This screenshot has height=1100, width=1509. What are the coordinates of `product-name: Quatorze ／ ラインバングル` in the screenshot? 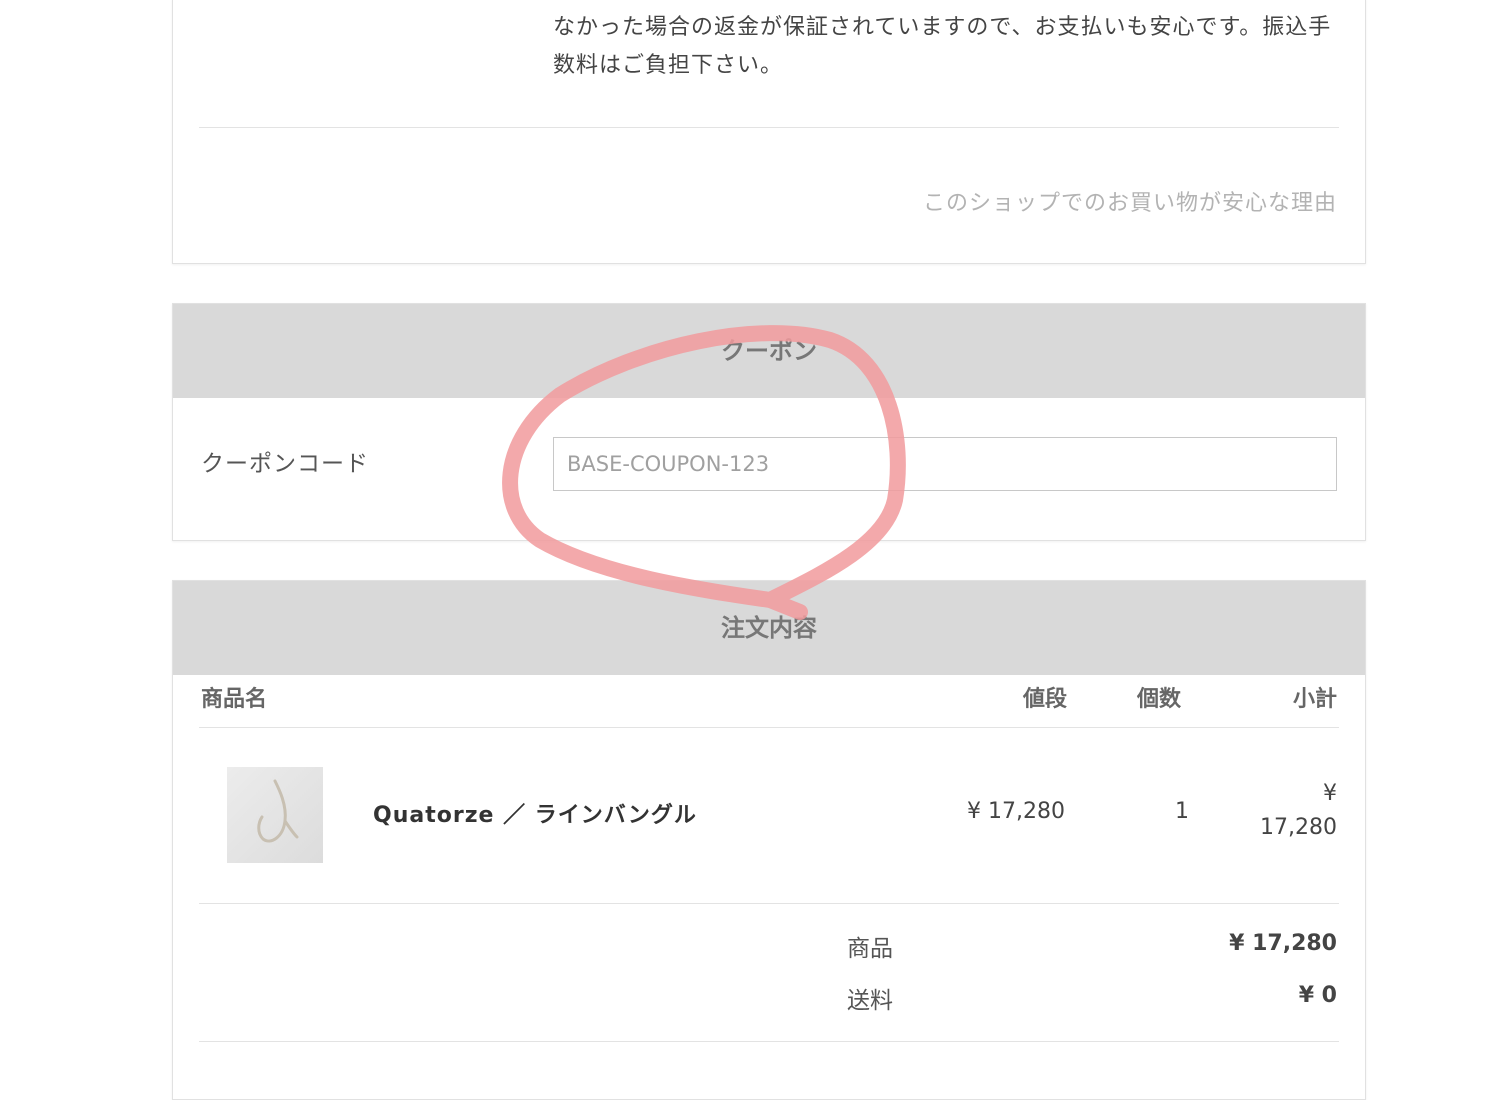 It's located at (535, 813).